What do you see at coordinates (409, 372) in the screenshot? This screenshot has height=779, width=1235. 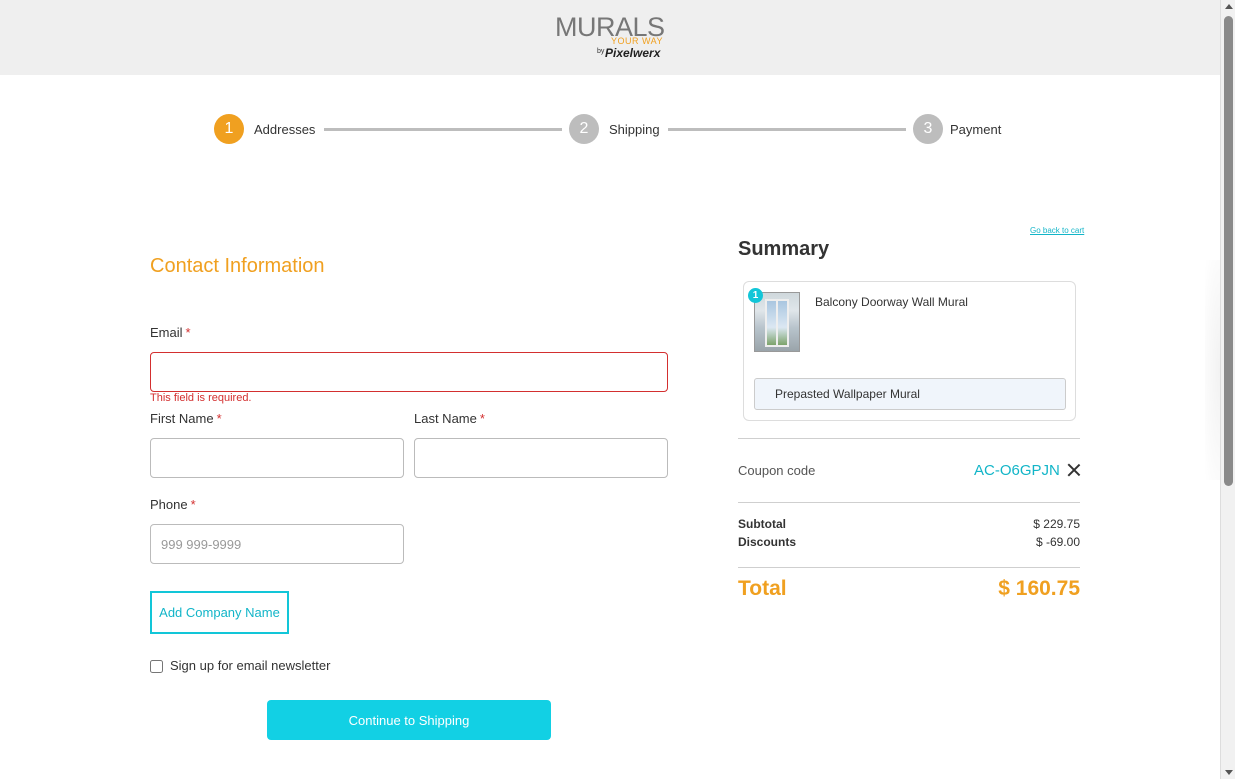 I see `email-field` at bounding box center [409, 372].